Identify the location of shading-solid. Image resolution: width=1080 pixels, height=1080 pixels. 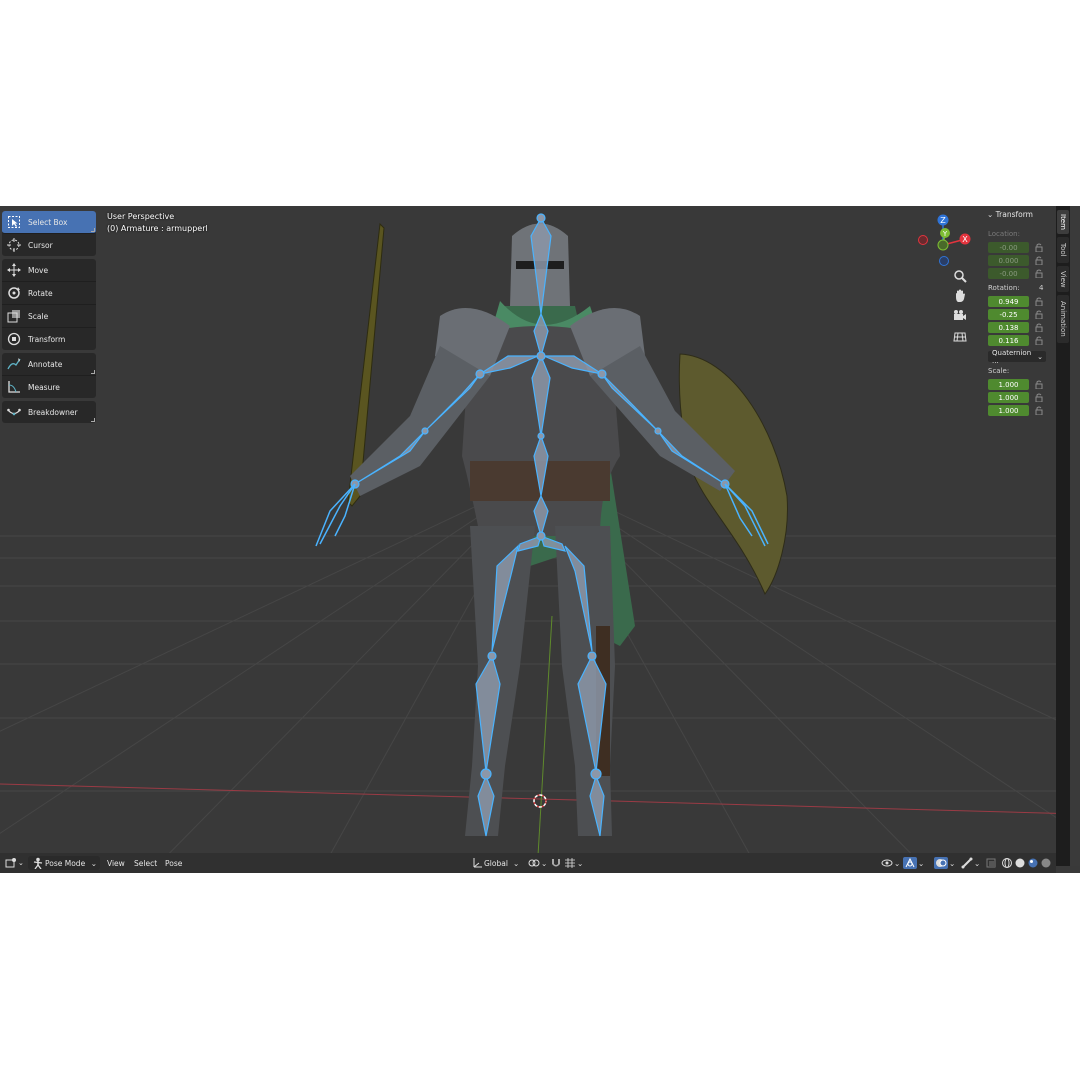
(1020, 863).